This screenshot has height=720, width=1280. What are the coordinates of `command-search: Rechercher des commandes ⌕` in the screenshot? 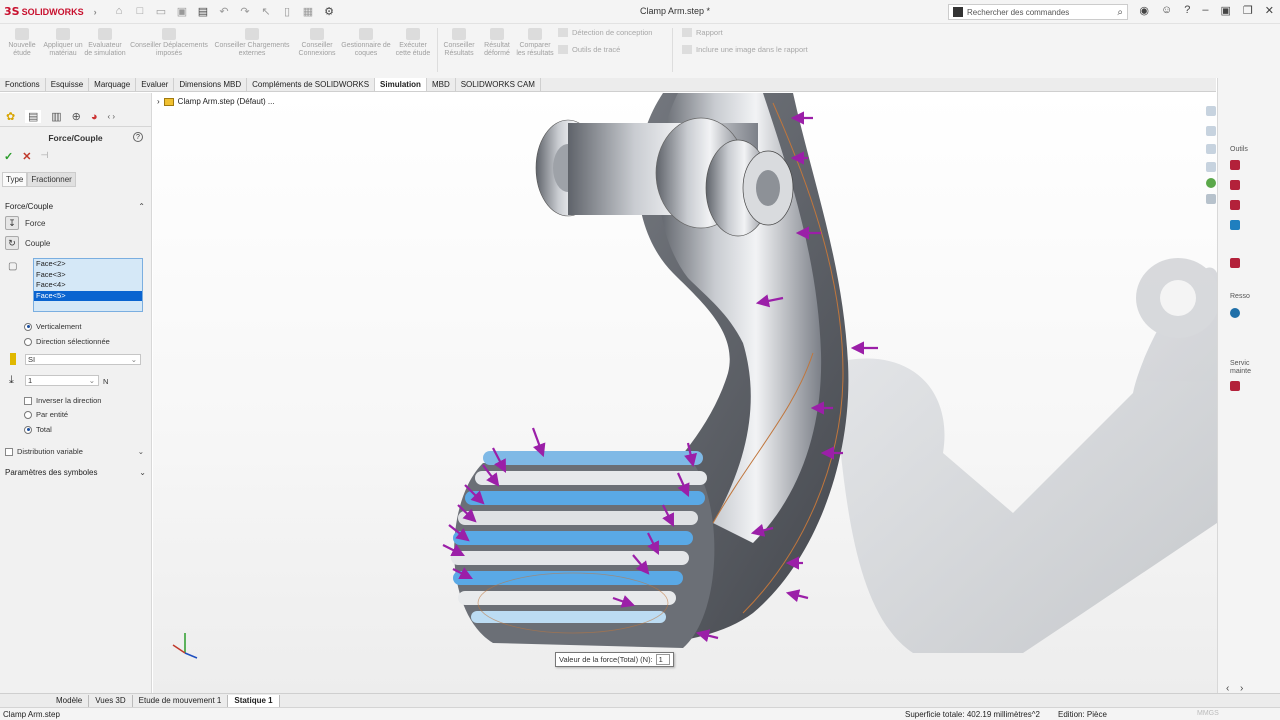 It's located at (1038, 12).